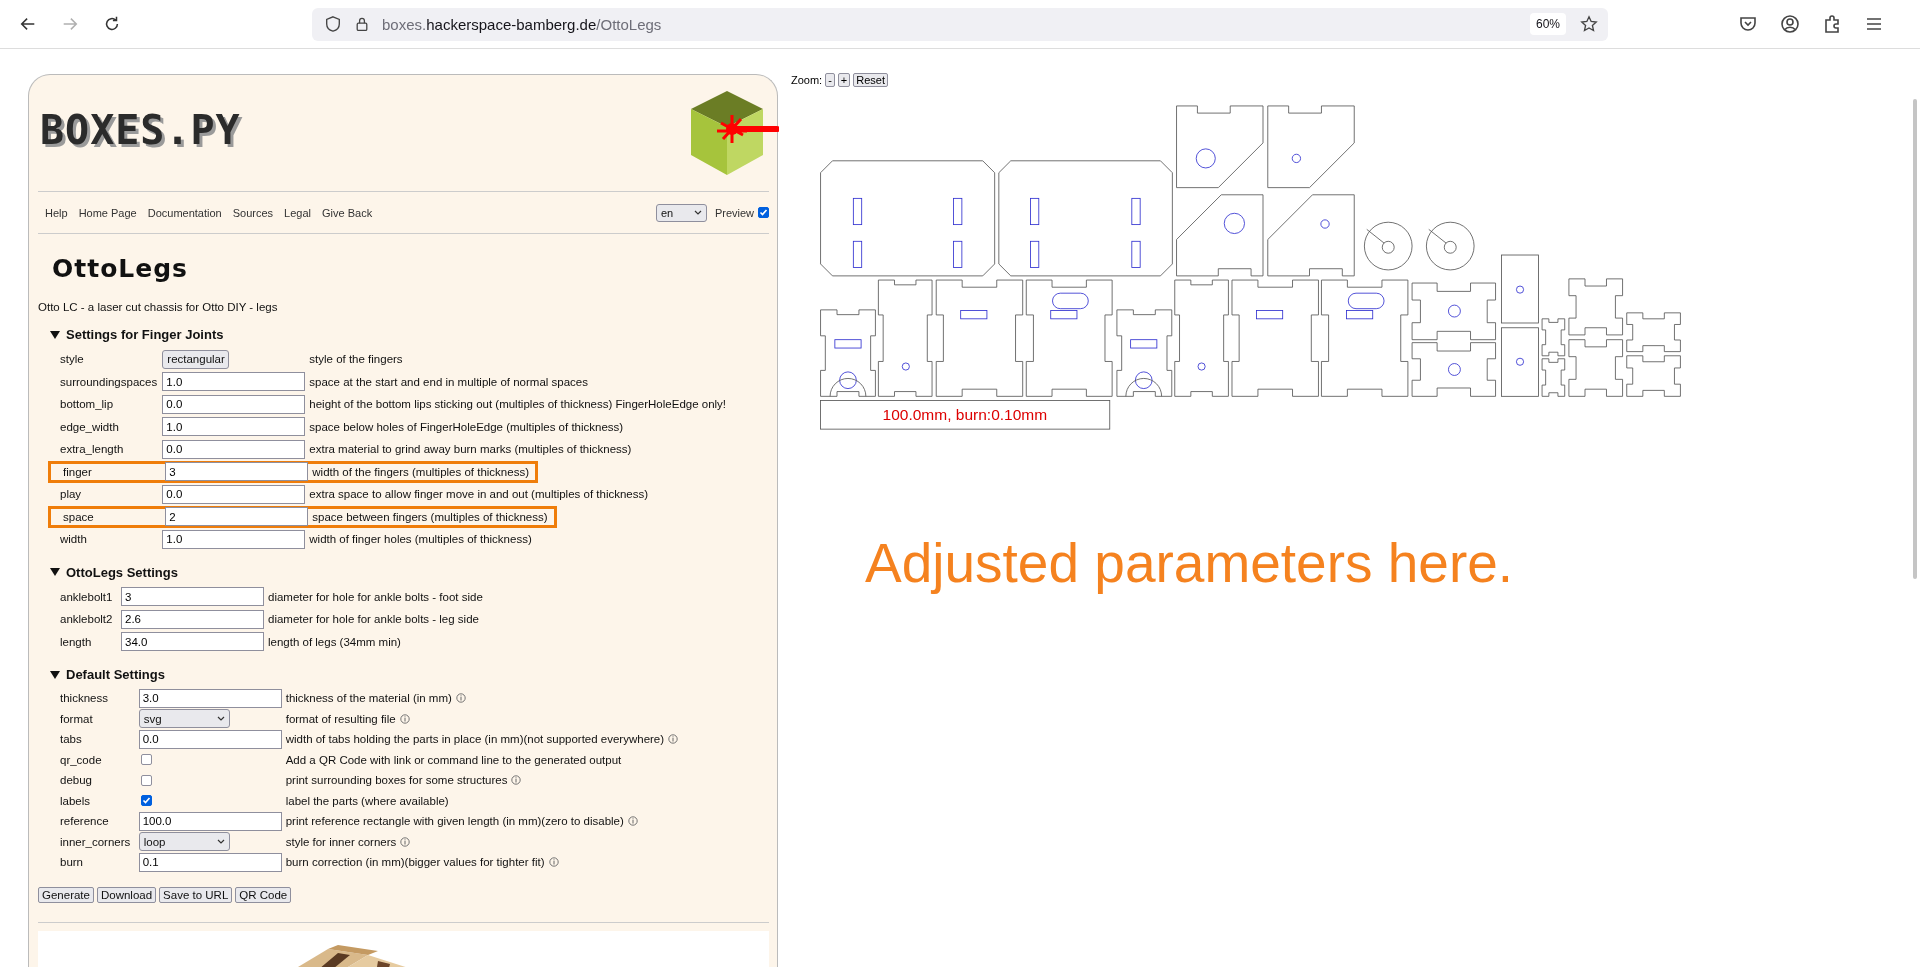 The width and height of the screenshot is (1920, 967). What do you see at coordinates (253, 212) in the screenshot?
I see `nav-link: Sources` at bounding box center [253, 212].